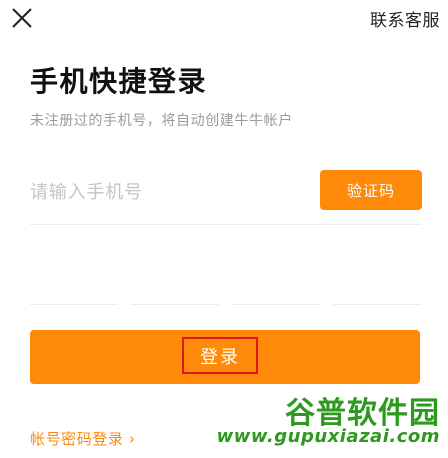 The height and width of the screenshot is (458, 448). I want to click on page-title: 手机快捷登录, so click(119, 81).